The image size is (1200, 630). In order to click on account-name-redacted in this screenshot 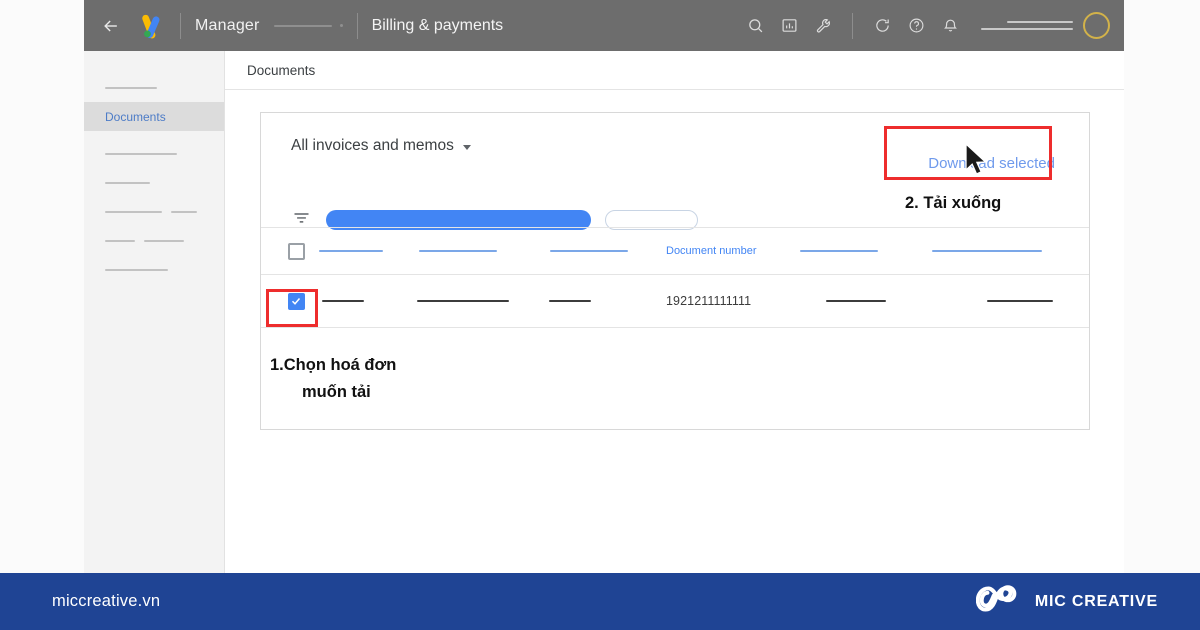, I will do `click(302, 25)`.